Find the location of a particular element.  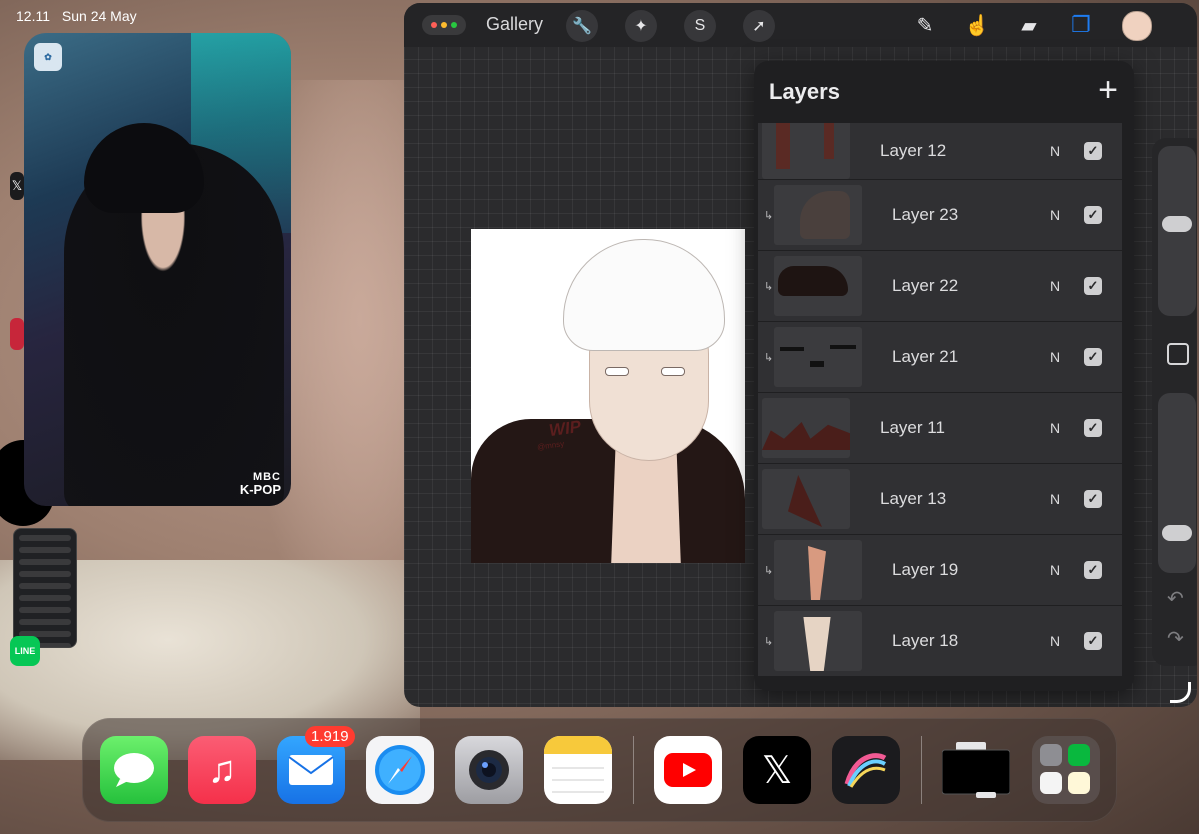

gallery-button: Gallery is located at coordinates (514, 24).